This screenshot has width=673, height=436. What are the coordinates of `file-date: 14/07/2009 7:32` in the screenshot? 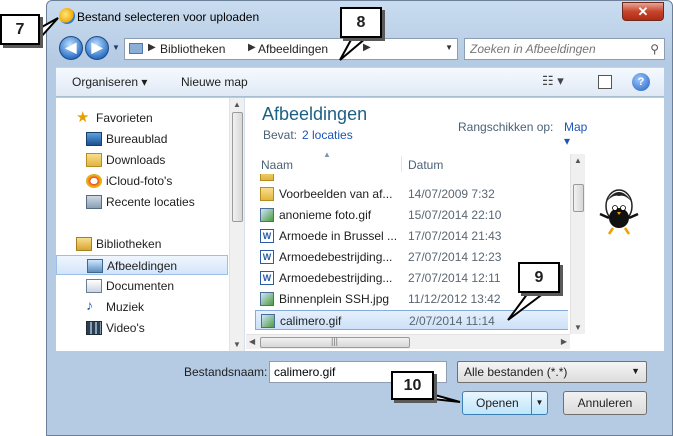 It's located at (451, 194).